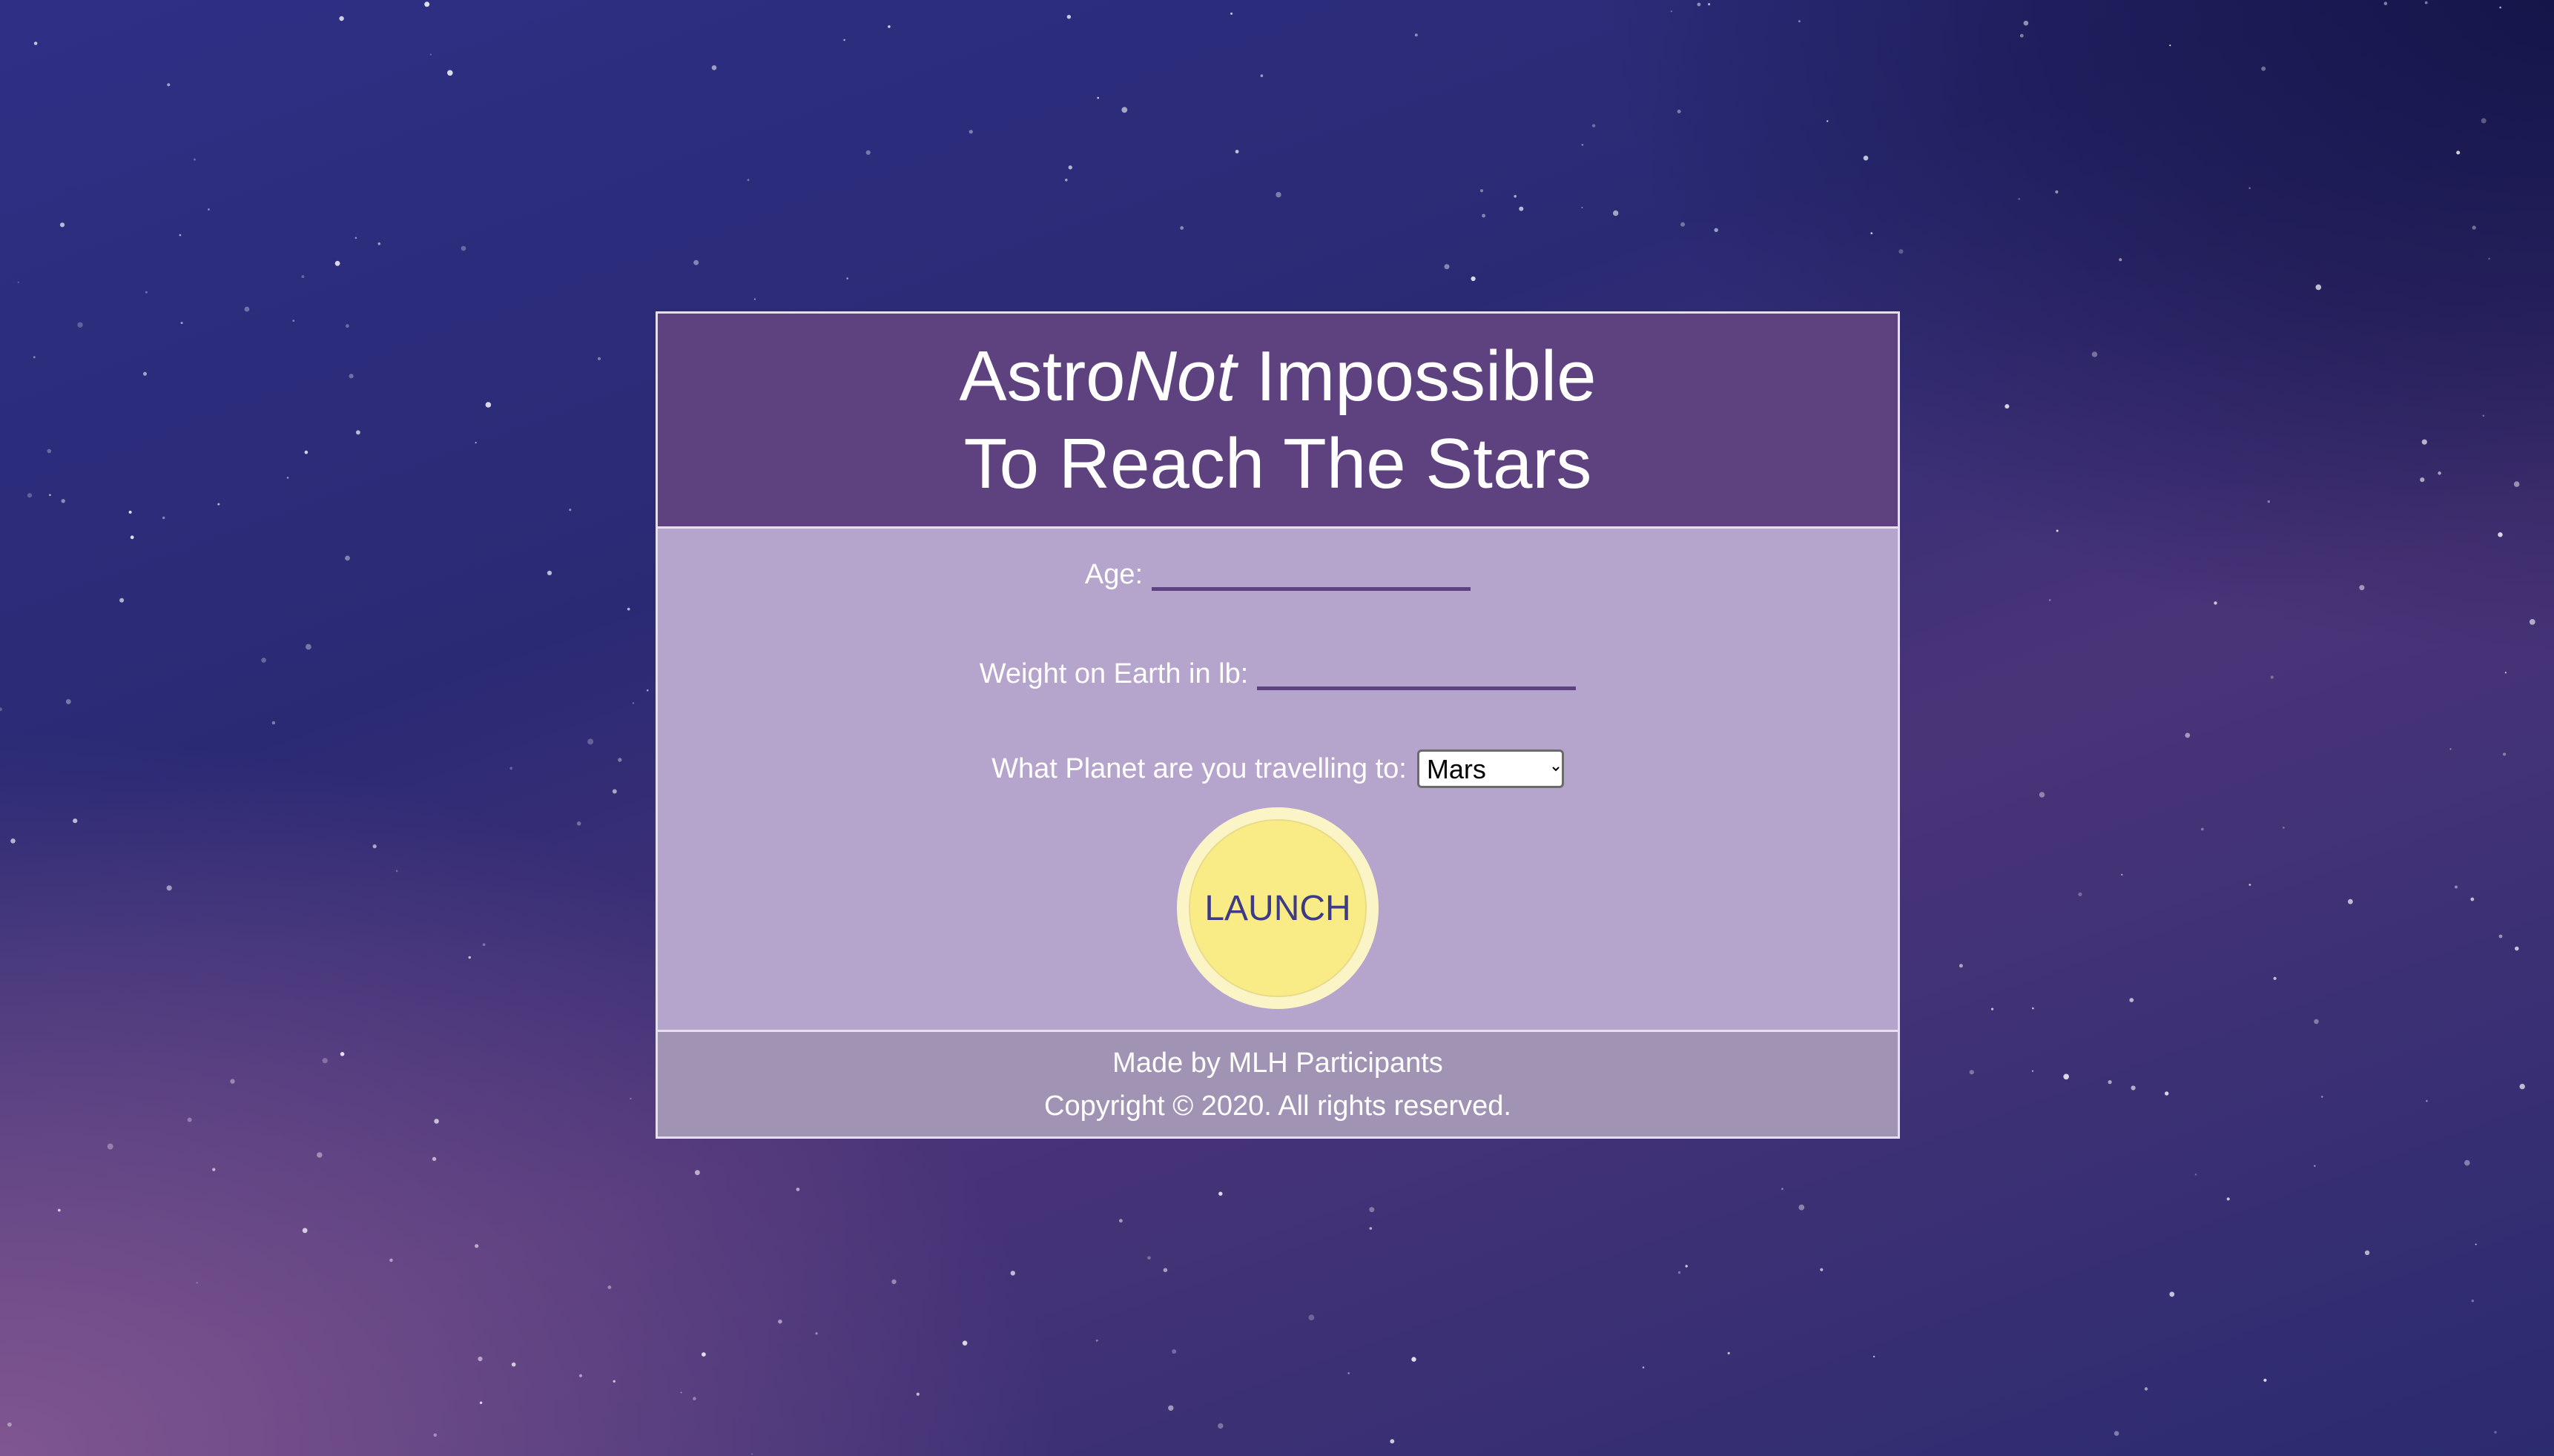 The width and height of the screenshot is (2554, 1456). I want to click on age-input, so click(1311, 571).